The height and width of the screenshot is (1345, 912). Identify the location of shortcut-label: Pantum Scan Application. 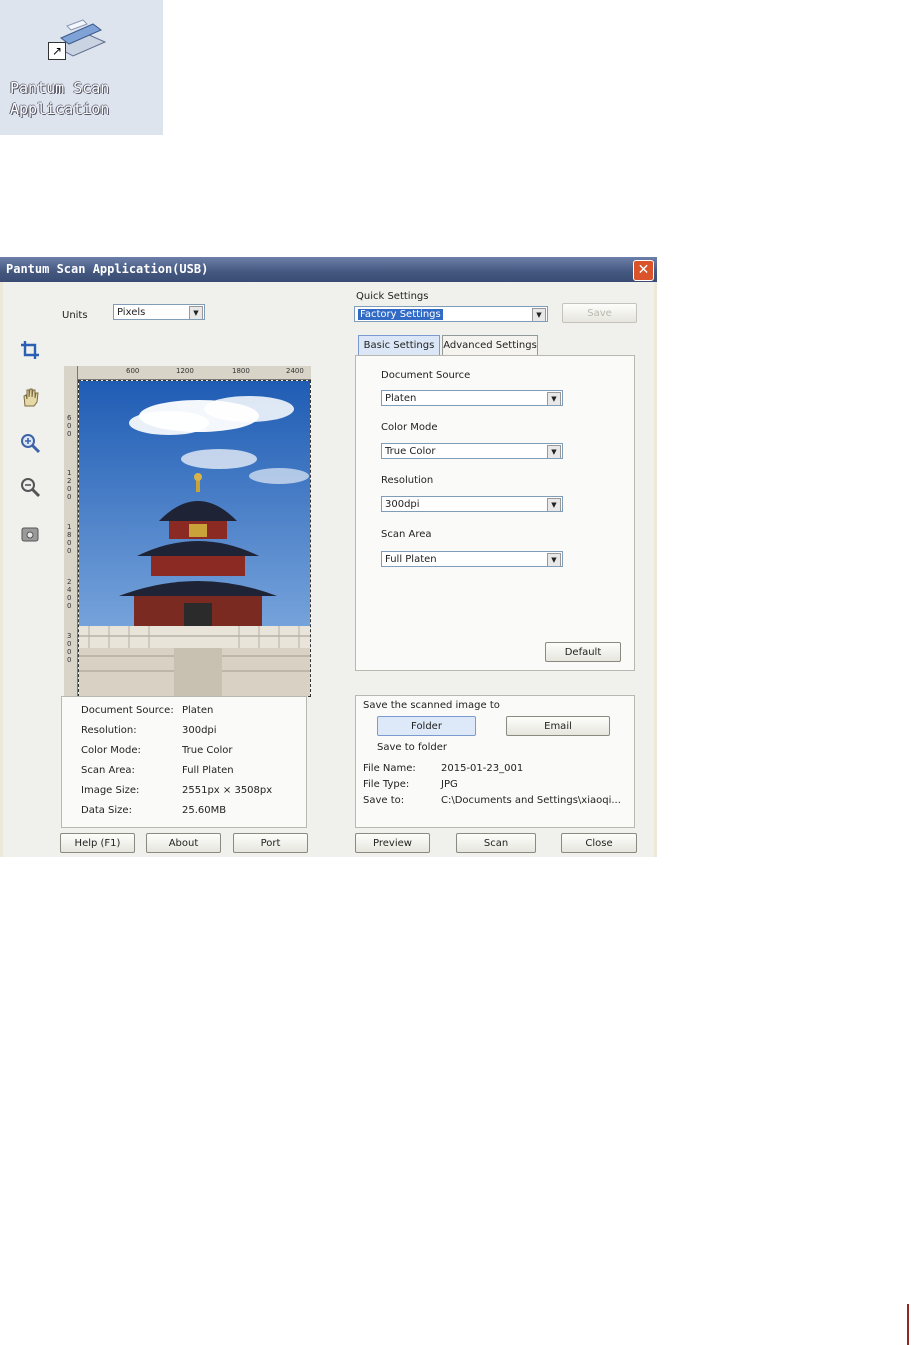
(60, 98).